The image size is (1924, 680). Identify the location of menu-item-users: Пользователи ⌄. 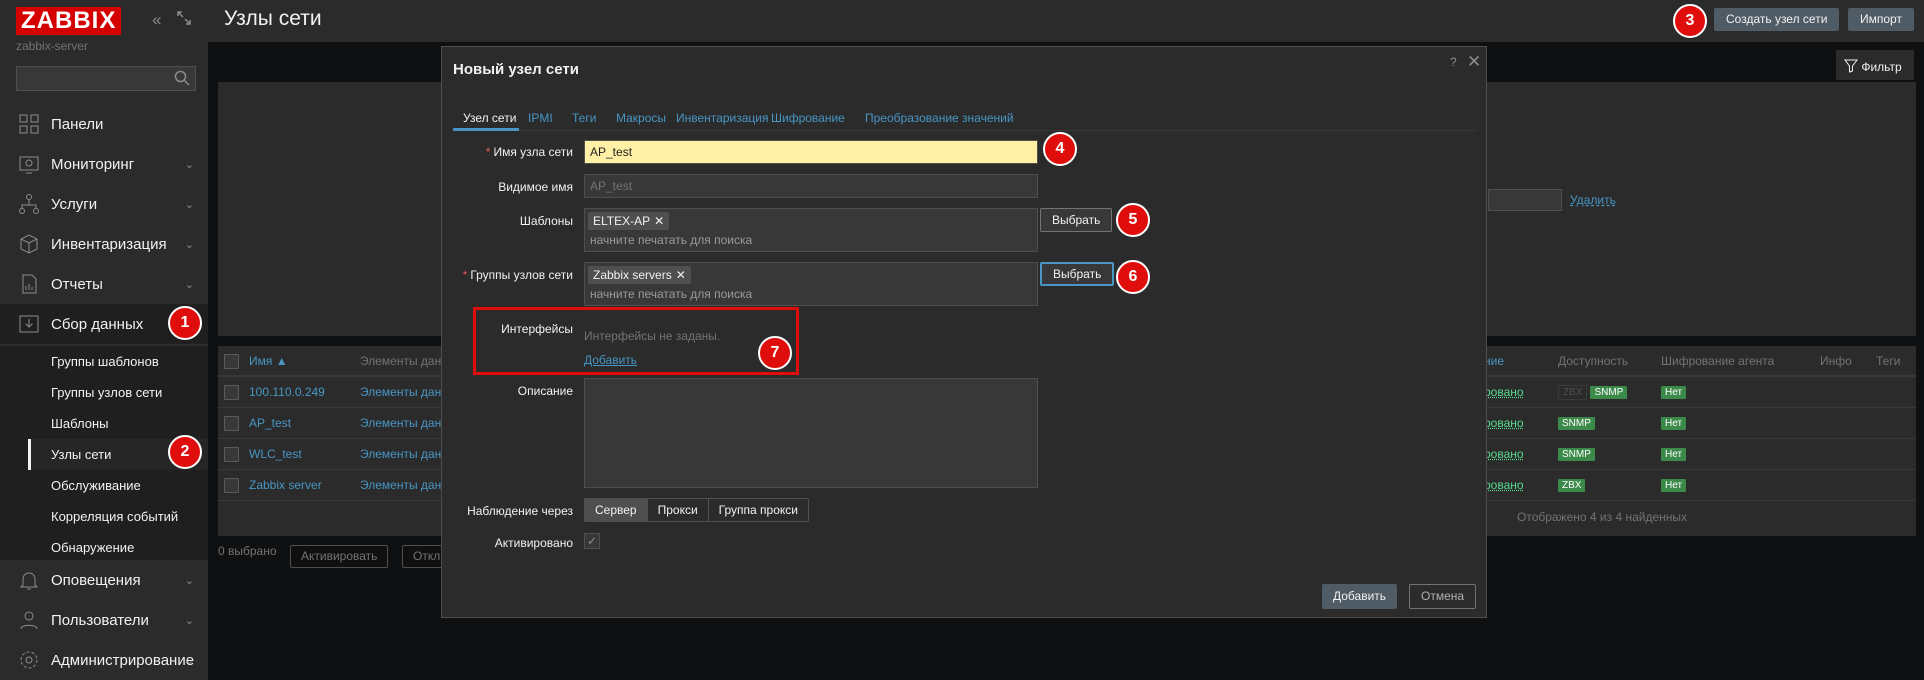
(104, 620).